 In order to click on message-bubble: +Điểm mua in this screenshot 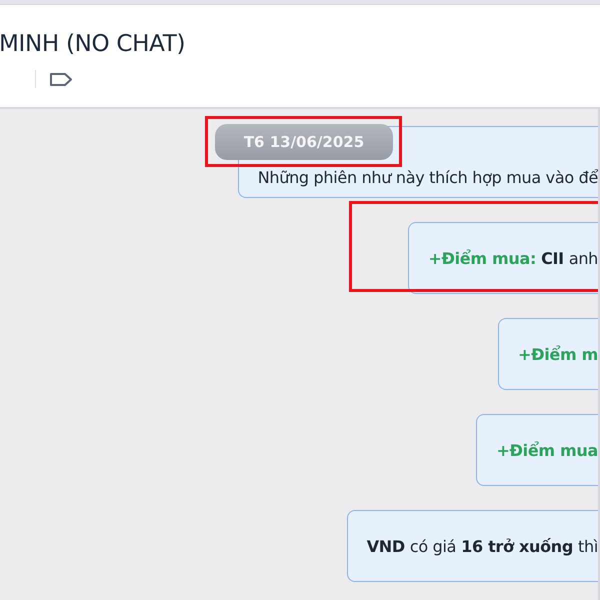, I will do `click(537, 450)`.